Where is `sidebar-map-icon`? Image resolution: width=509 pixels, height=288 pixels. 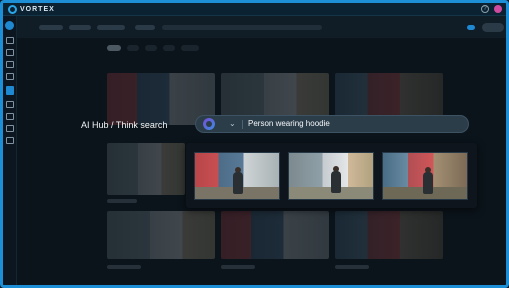
sidebar-map-icon is located at coordinates (10, 52).